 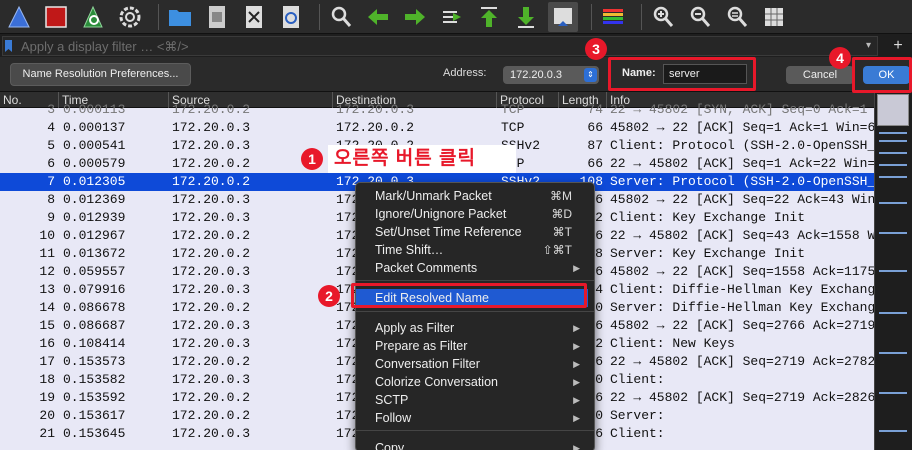 What do you see at coordinates (886, 75) in the screenshot?
I see `ok-button: OK` at bounding box center [886, 75].